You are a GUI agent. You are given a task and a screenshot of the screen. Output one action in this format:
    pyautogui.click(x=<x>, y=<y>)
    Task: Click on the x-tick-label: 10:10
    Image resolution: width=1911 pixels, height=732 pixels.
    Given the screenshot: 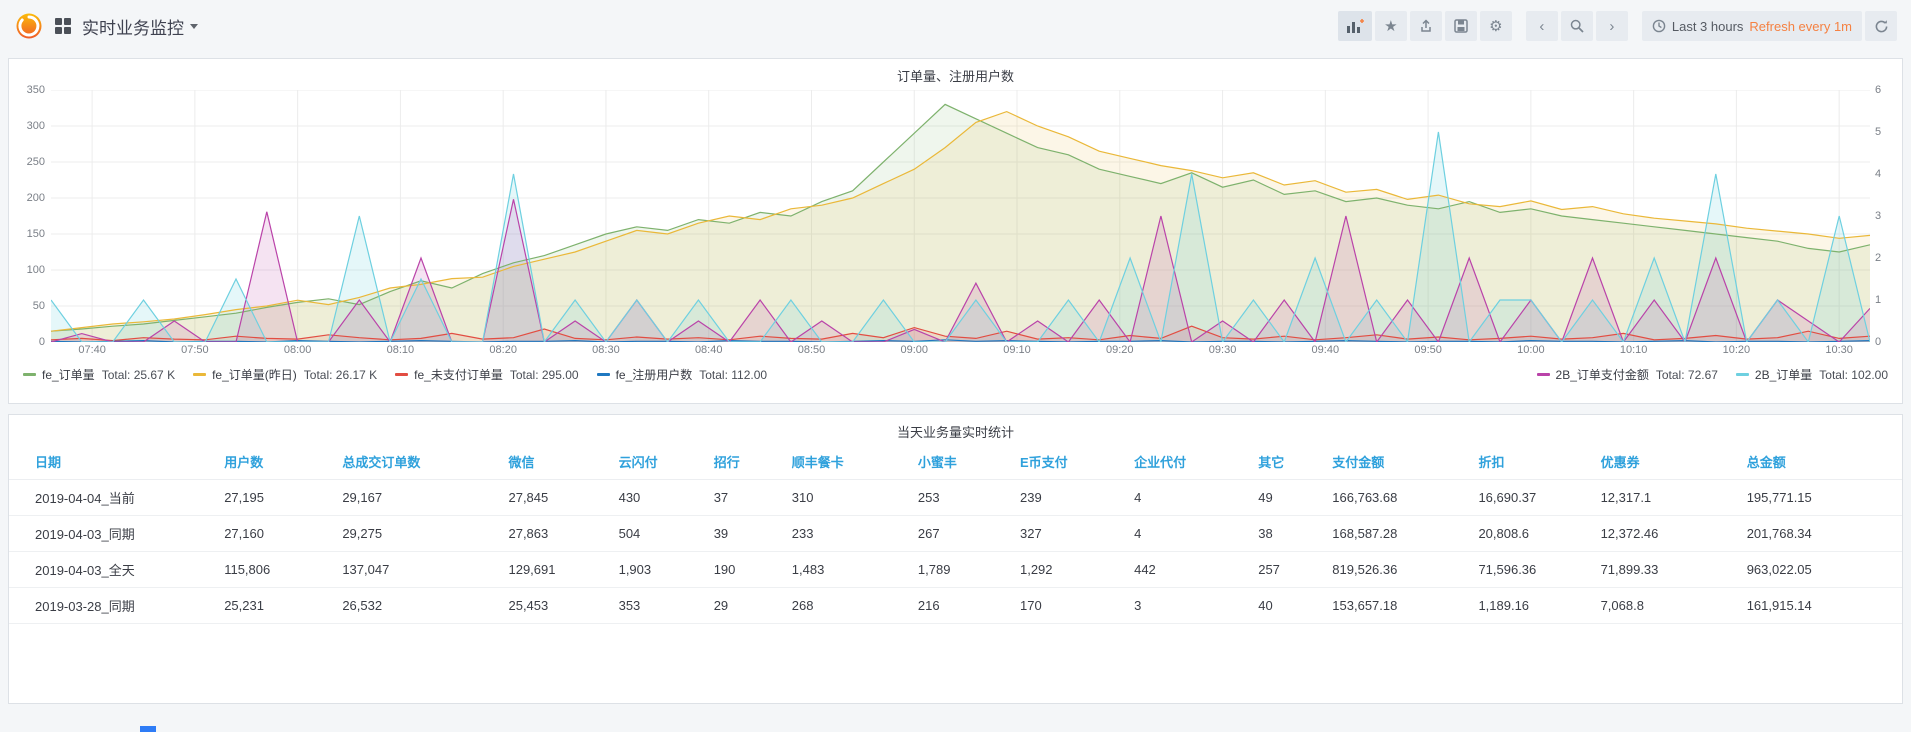 What is the action you would take?
    pyautogui.click(x=1633, y=350)
    